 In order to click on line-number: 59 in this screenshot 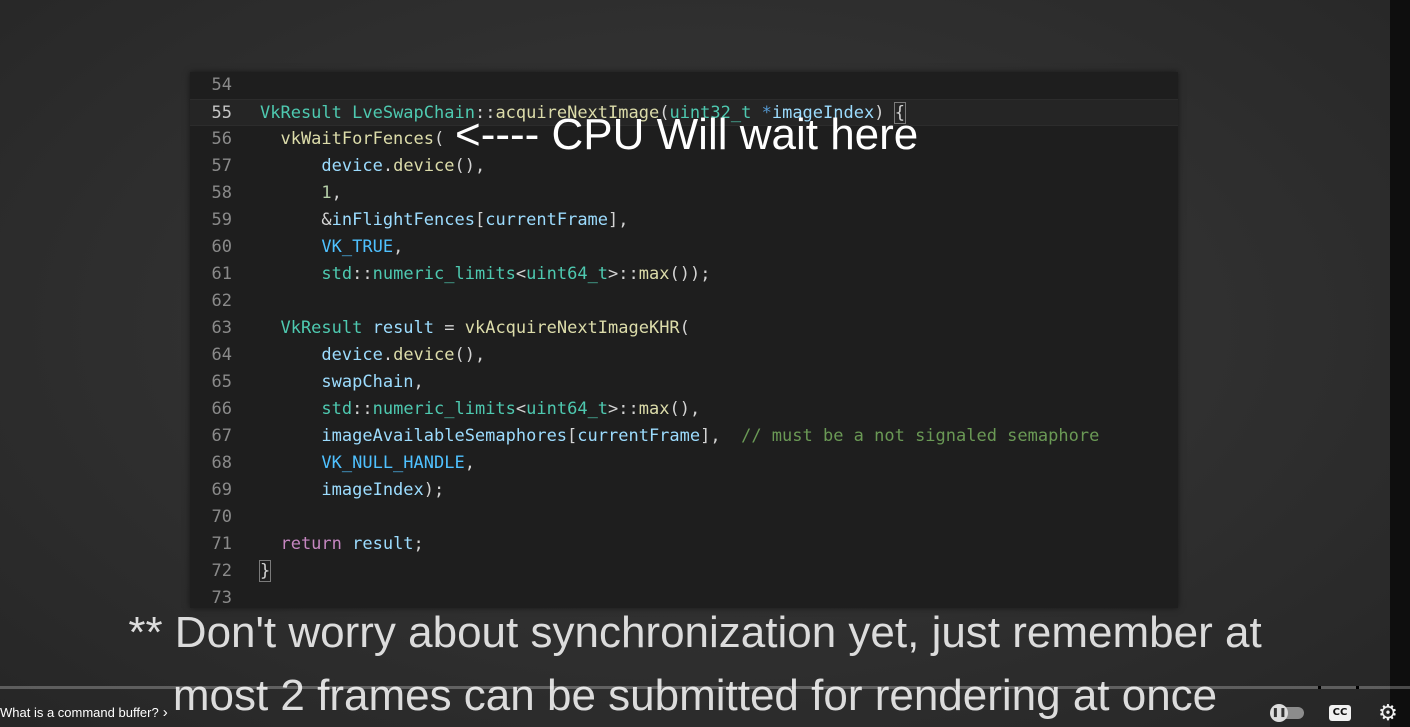, I will do `click(221, 220)`.